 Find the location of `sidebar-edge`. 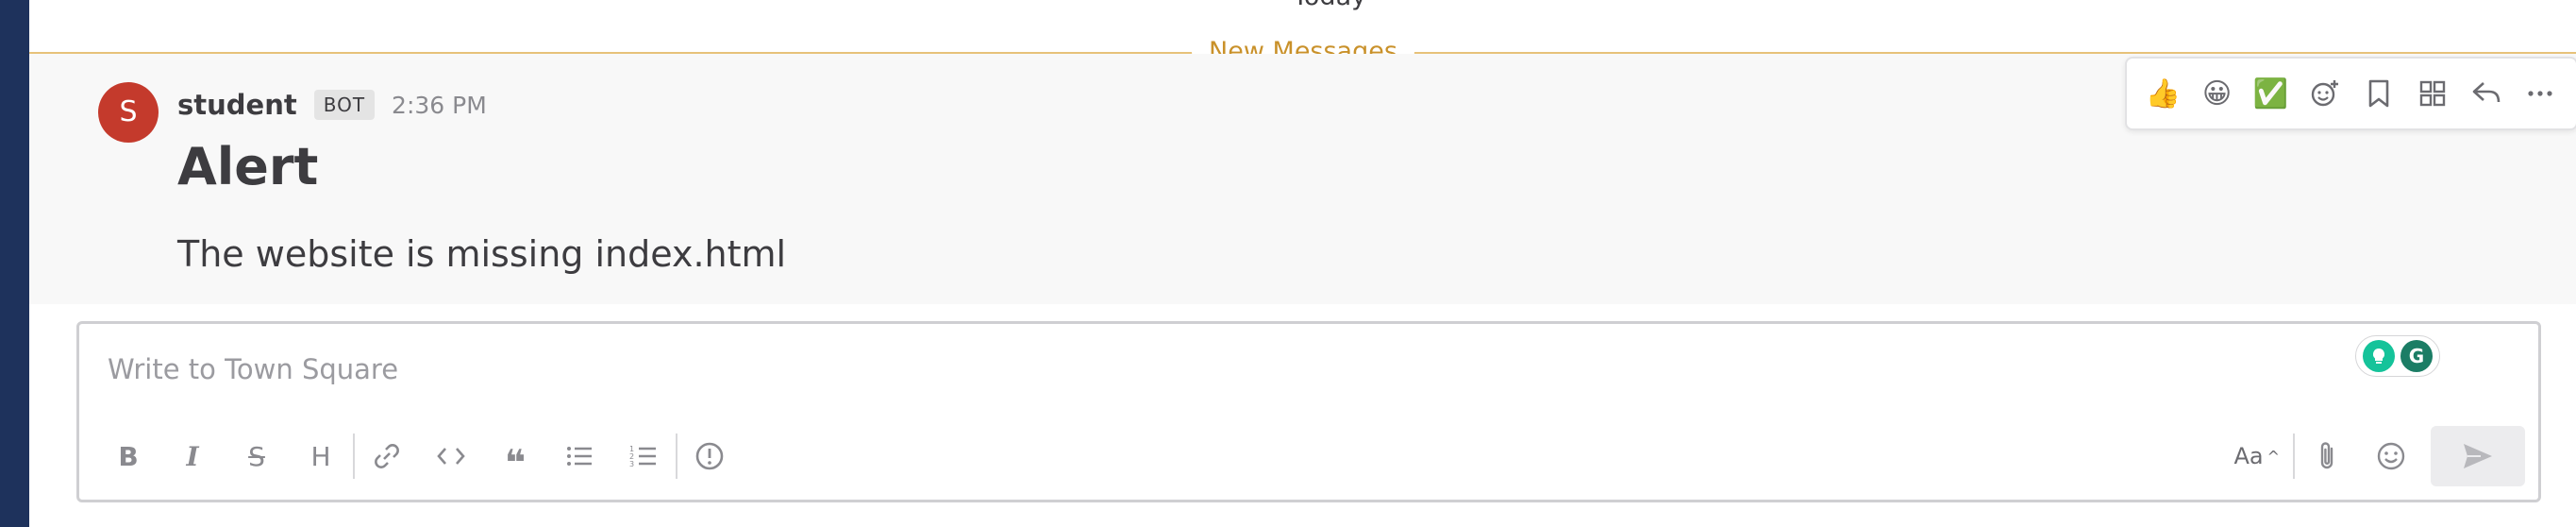

sidebar-edge is located at coordinates (14, 263).